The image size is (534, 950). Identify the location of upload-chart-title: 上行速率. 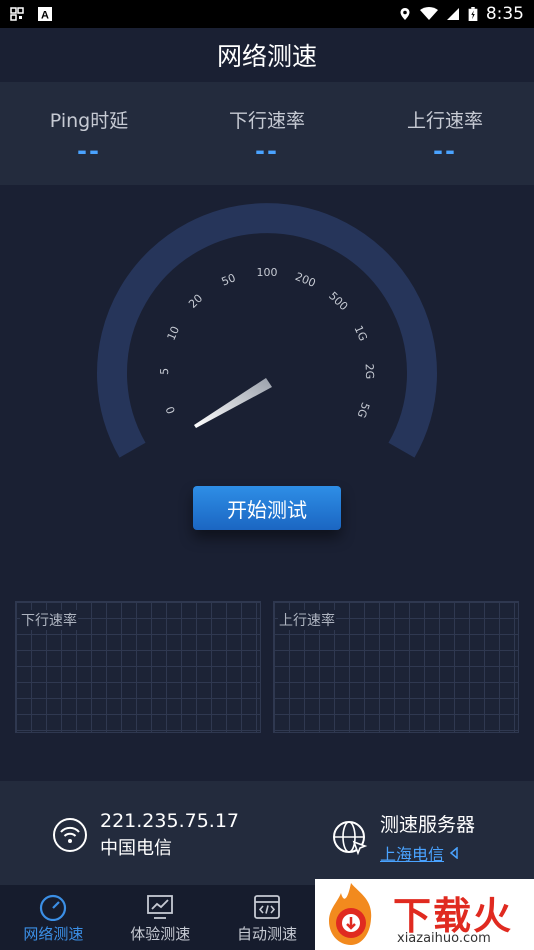
(307, 620).